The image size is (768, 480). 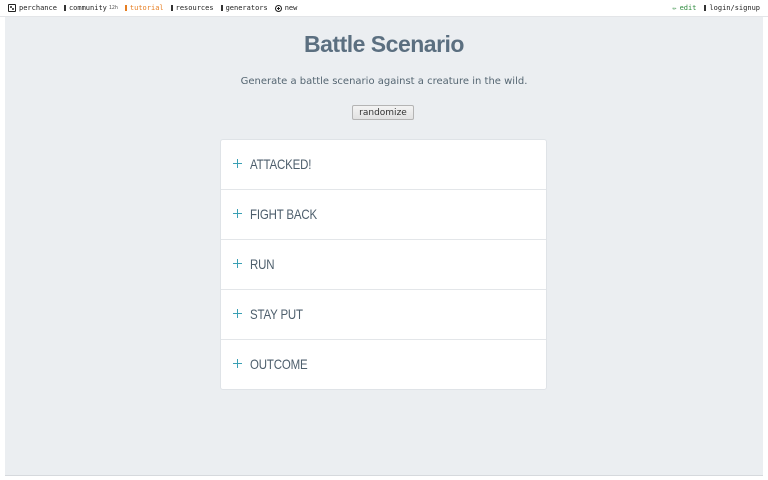 What do you see at coordinates (383, 215) in the screenshot?
I see `accordion-item-fight-back: FIGHT BACK` at bounding box center [383, 215].